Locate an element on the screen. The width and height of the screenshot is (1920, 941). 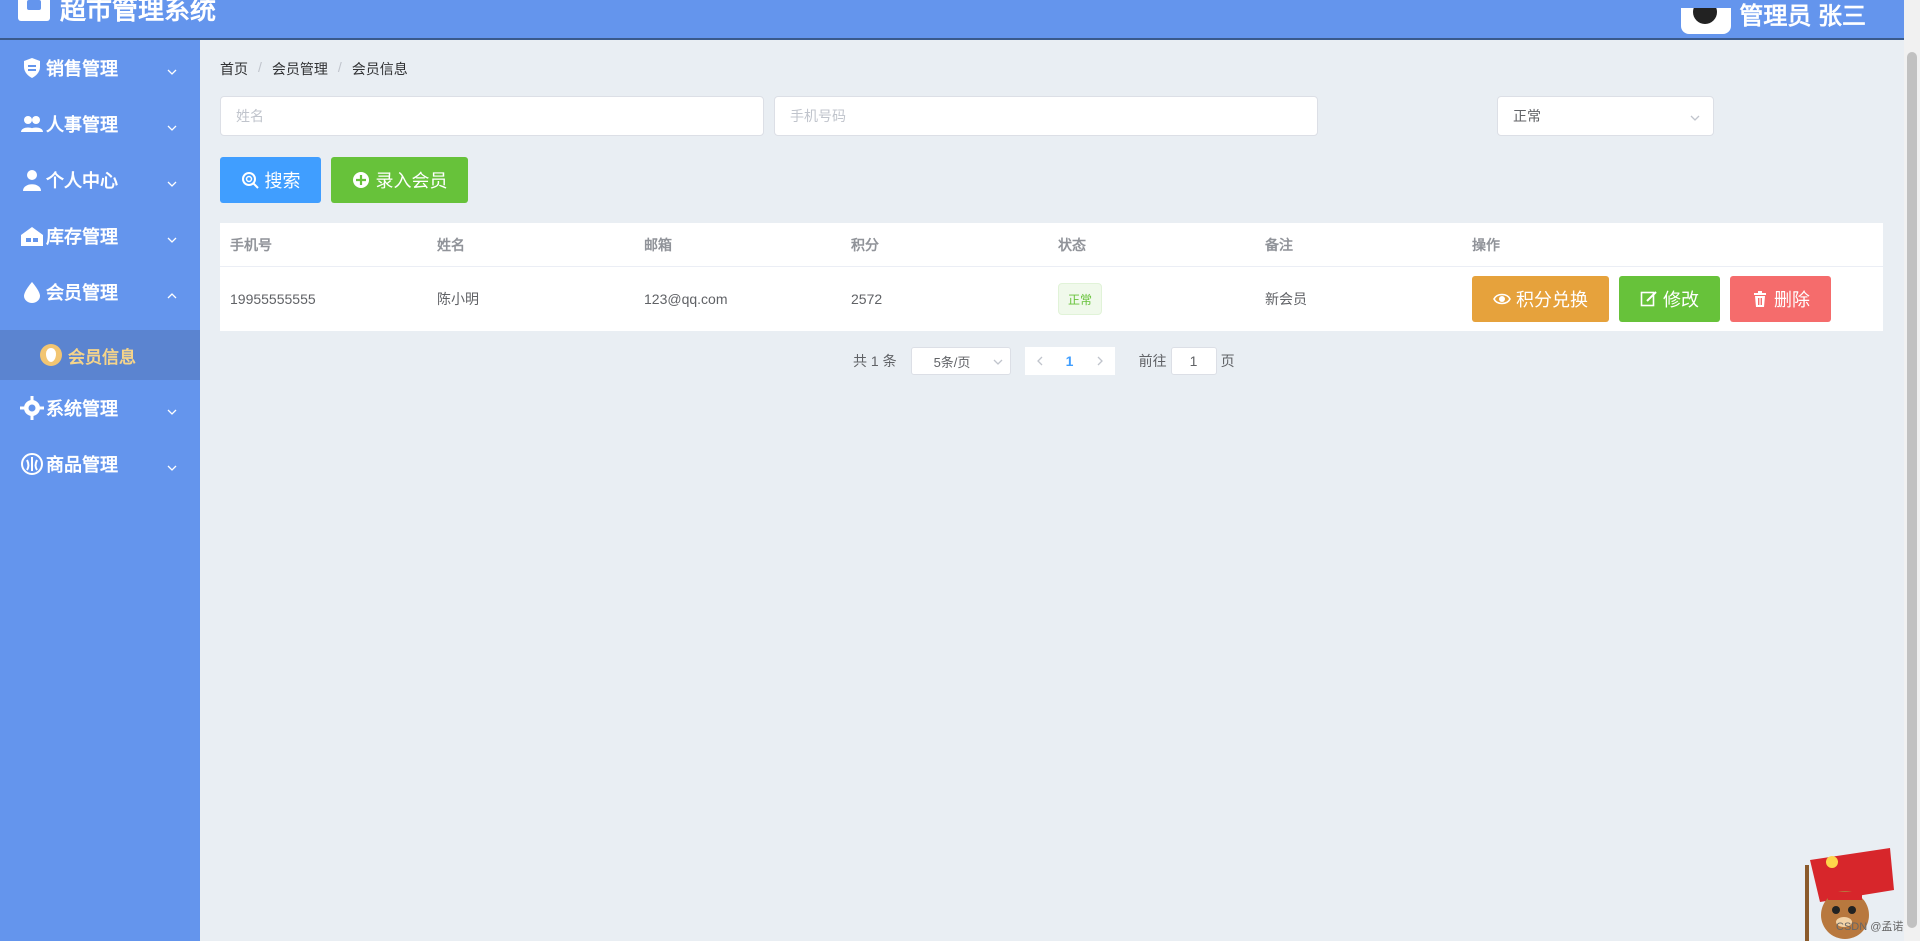
trash-icon is located at coordinates (1760, 299).